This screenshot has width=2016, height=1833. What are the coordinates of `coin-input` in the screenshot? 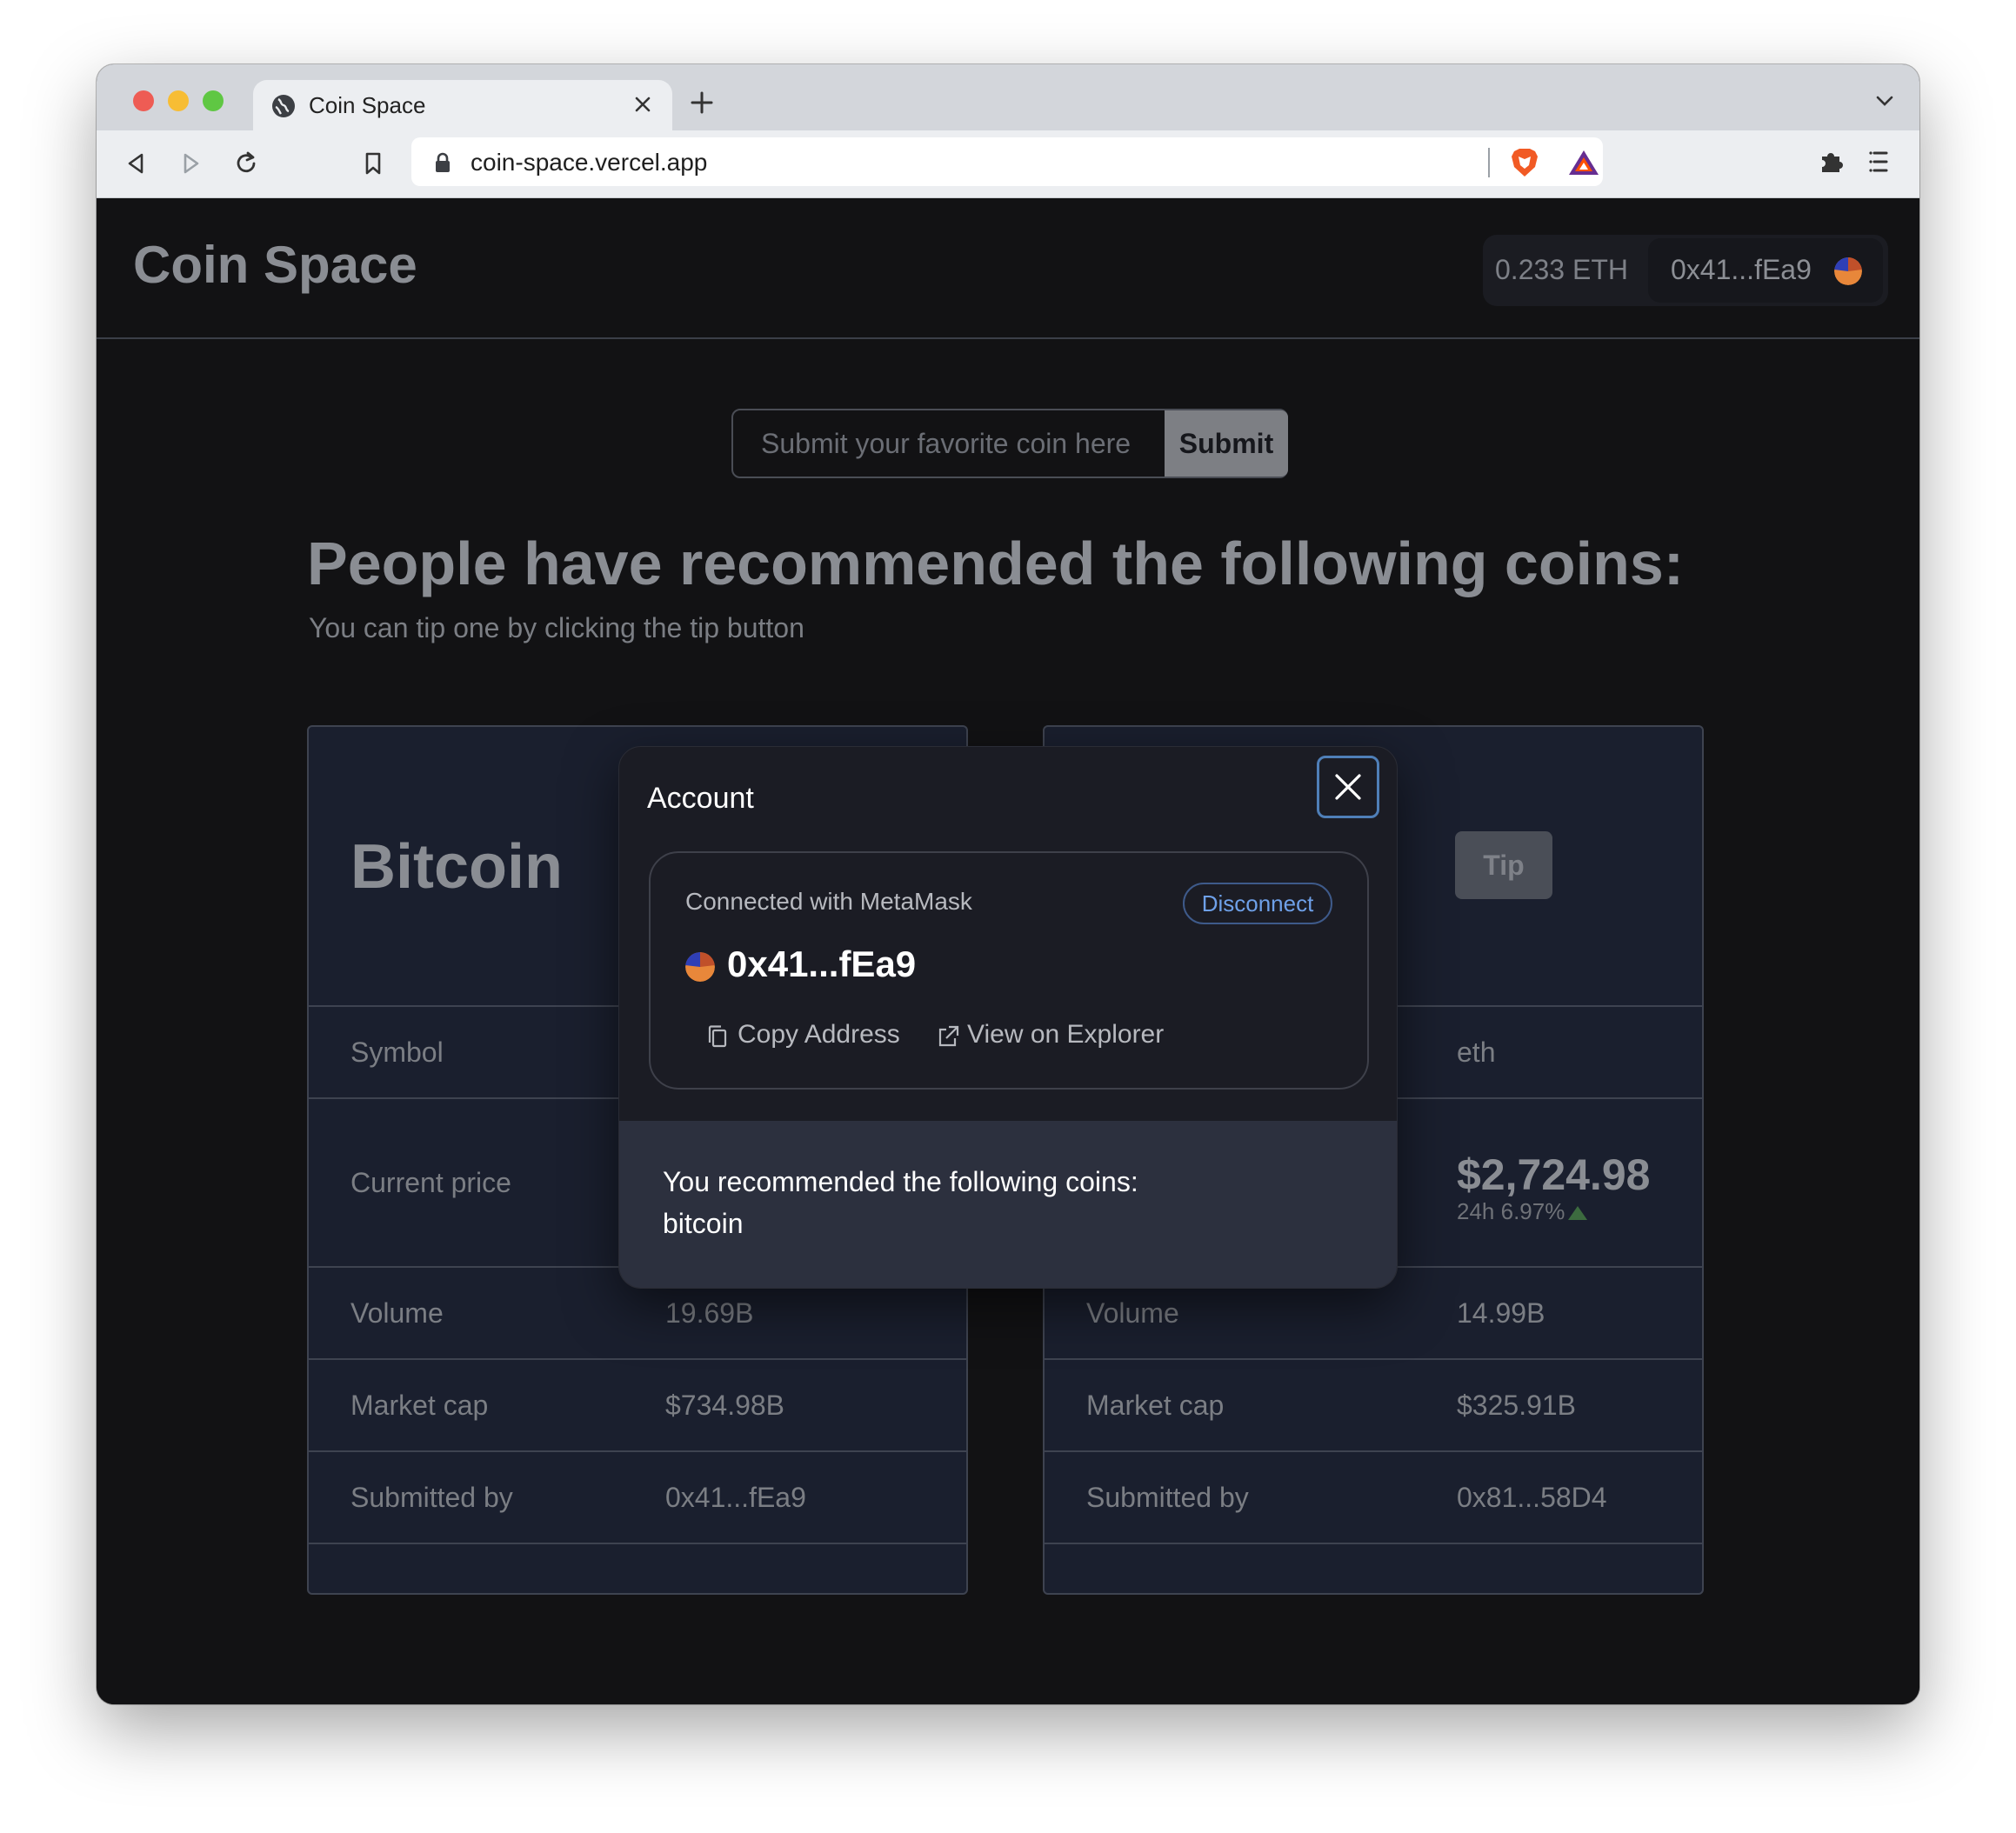 It's located at (948, 443).